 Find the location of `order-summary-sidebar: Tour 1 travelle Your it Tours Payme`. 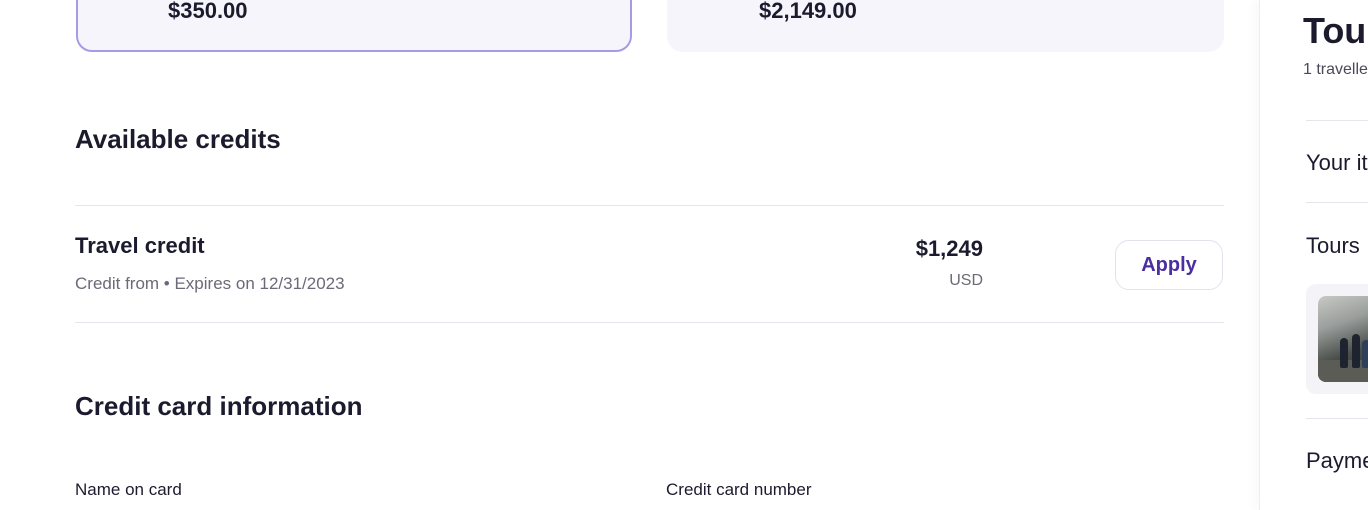

order-summary-sidebar: Tour 1 travelle Your it Tours Payme is located at coordinates (1313, 255).